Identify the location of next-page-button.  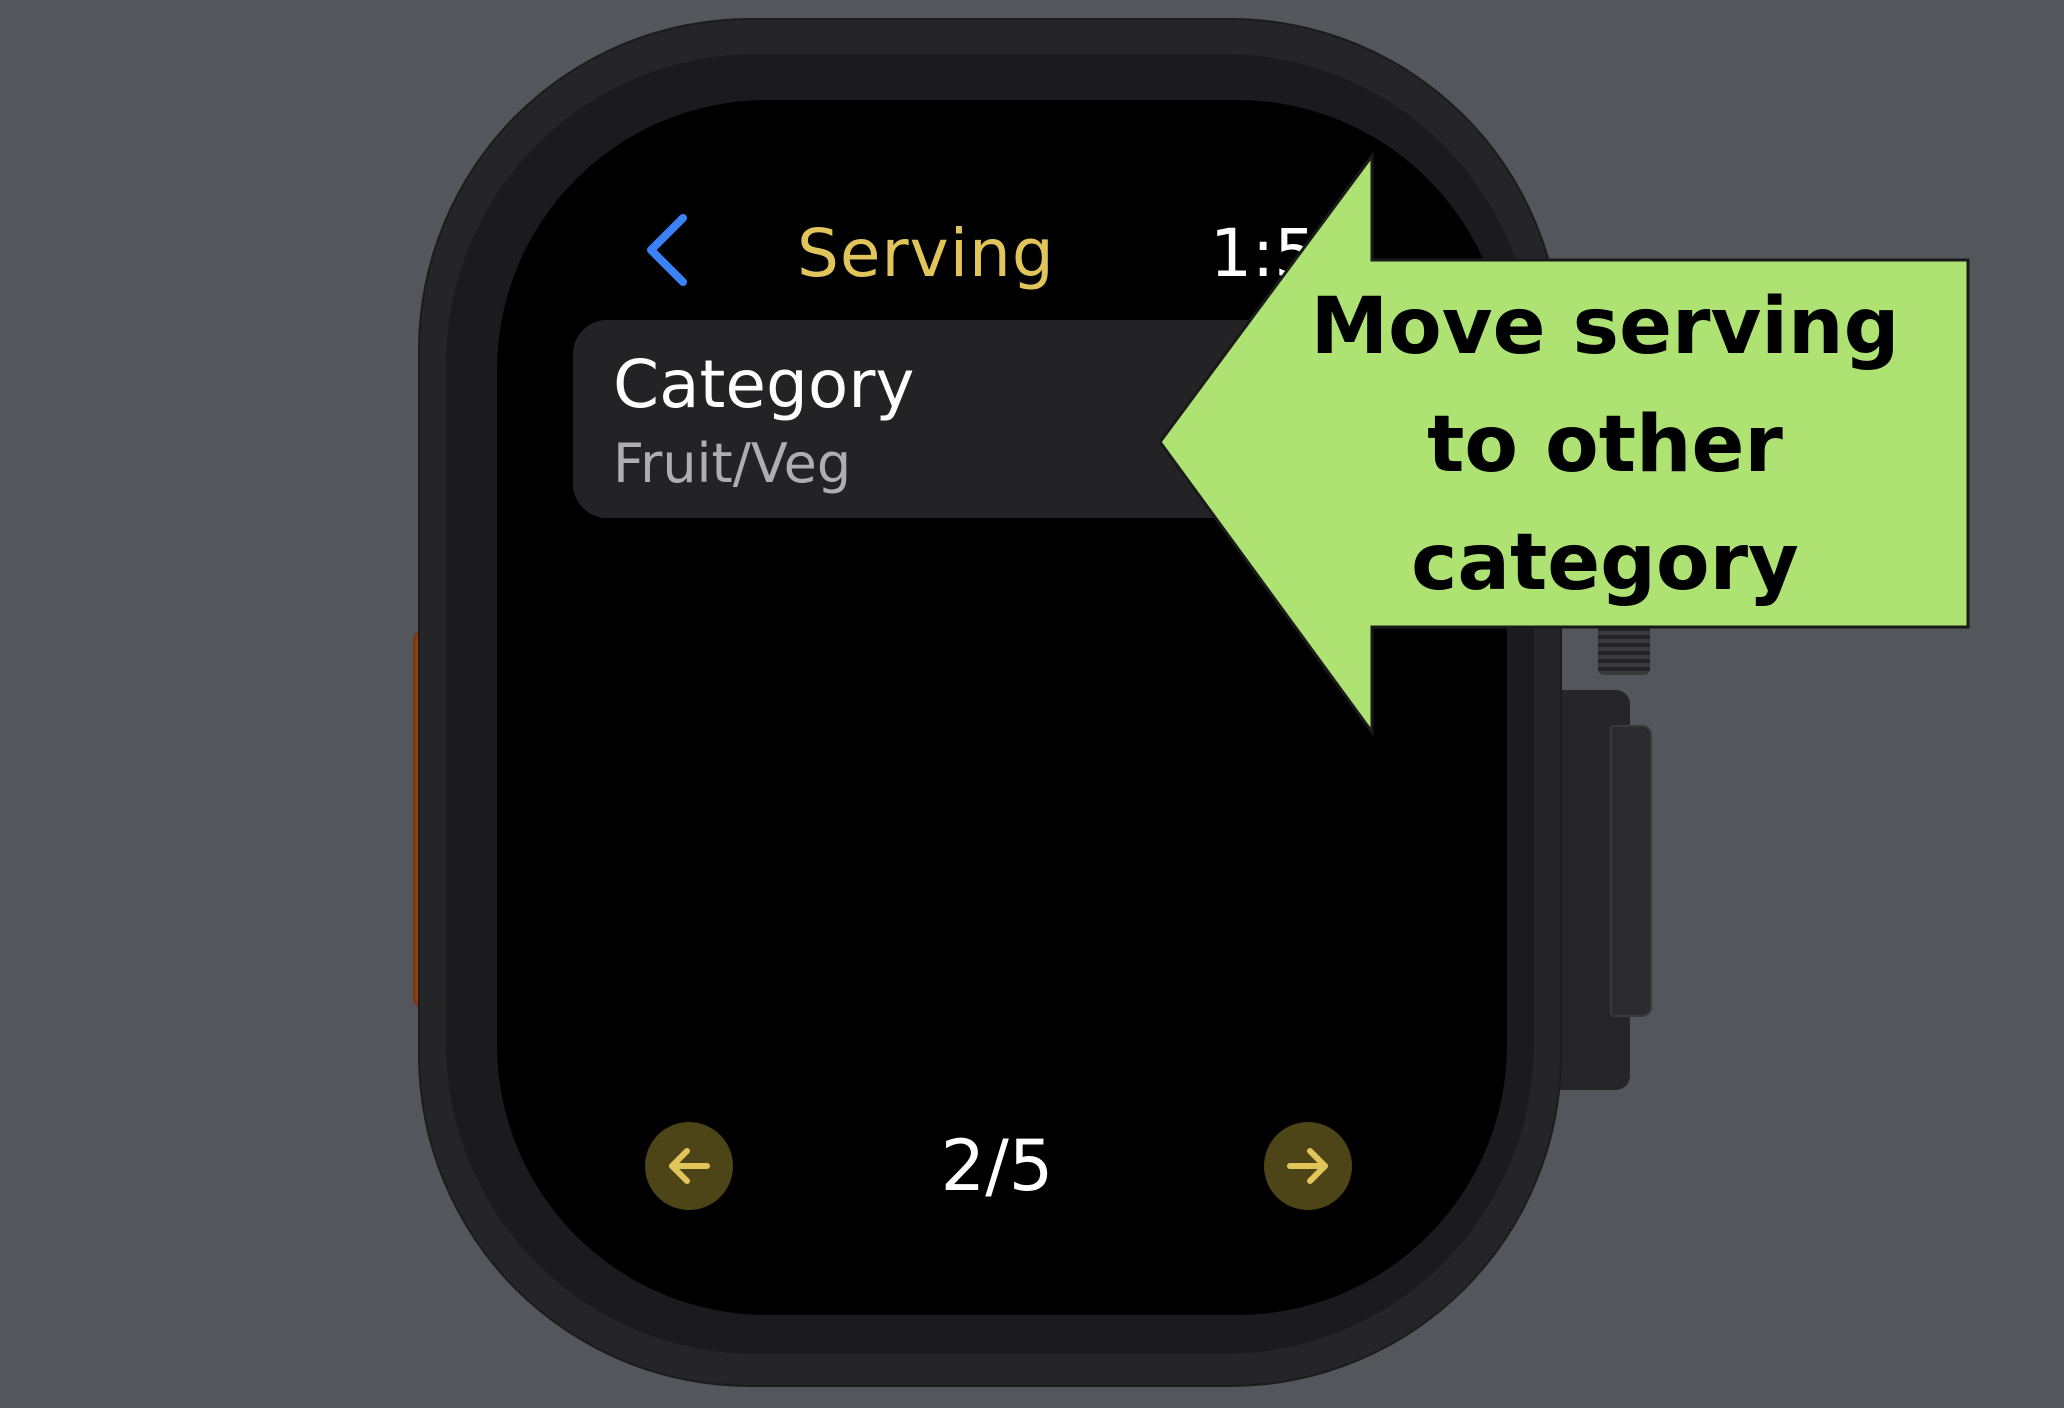
(1308, 1166).